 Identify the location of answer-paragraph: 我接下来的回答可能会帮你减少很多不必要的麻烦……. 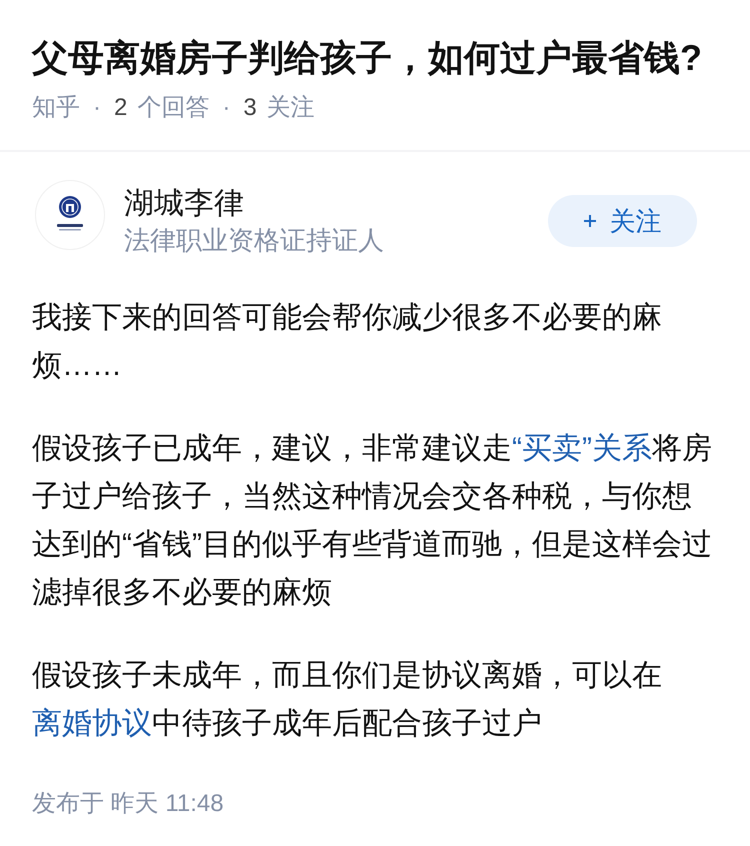
(347, 342).